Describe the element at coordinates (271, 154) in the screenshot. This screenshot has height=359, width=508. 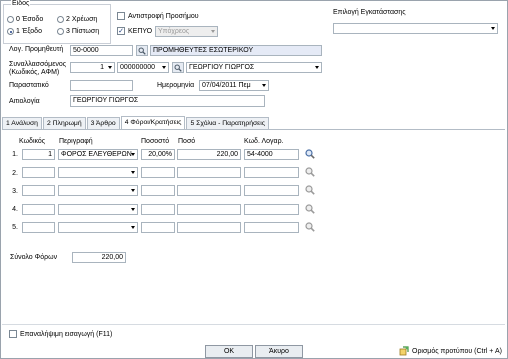
I see `tax-account-input: 54-4000` at that location.